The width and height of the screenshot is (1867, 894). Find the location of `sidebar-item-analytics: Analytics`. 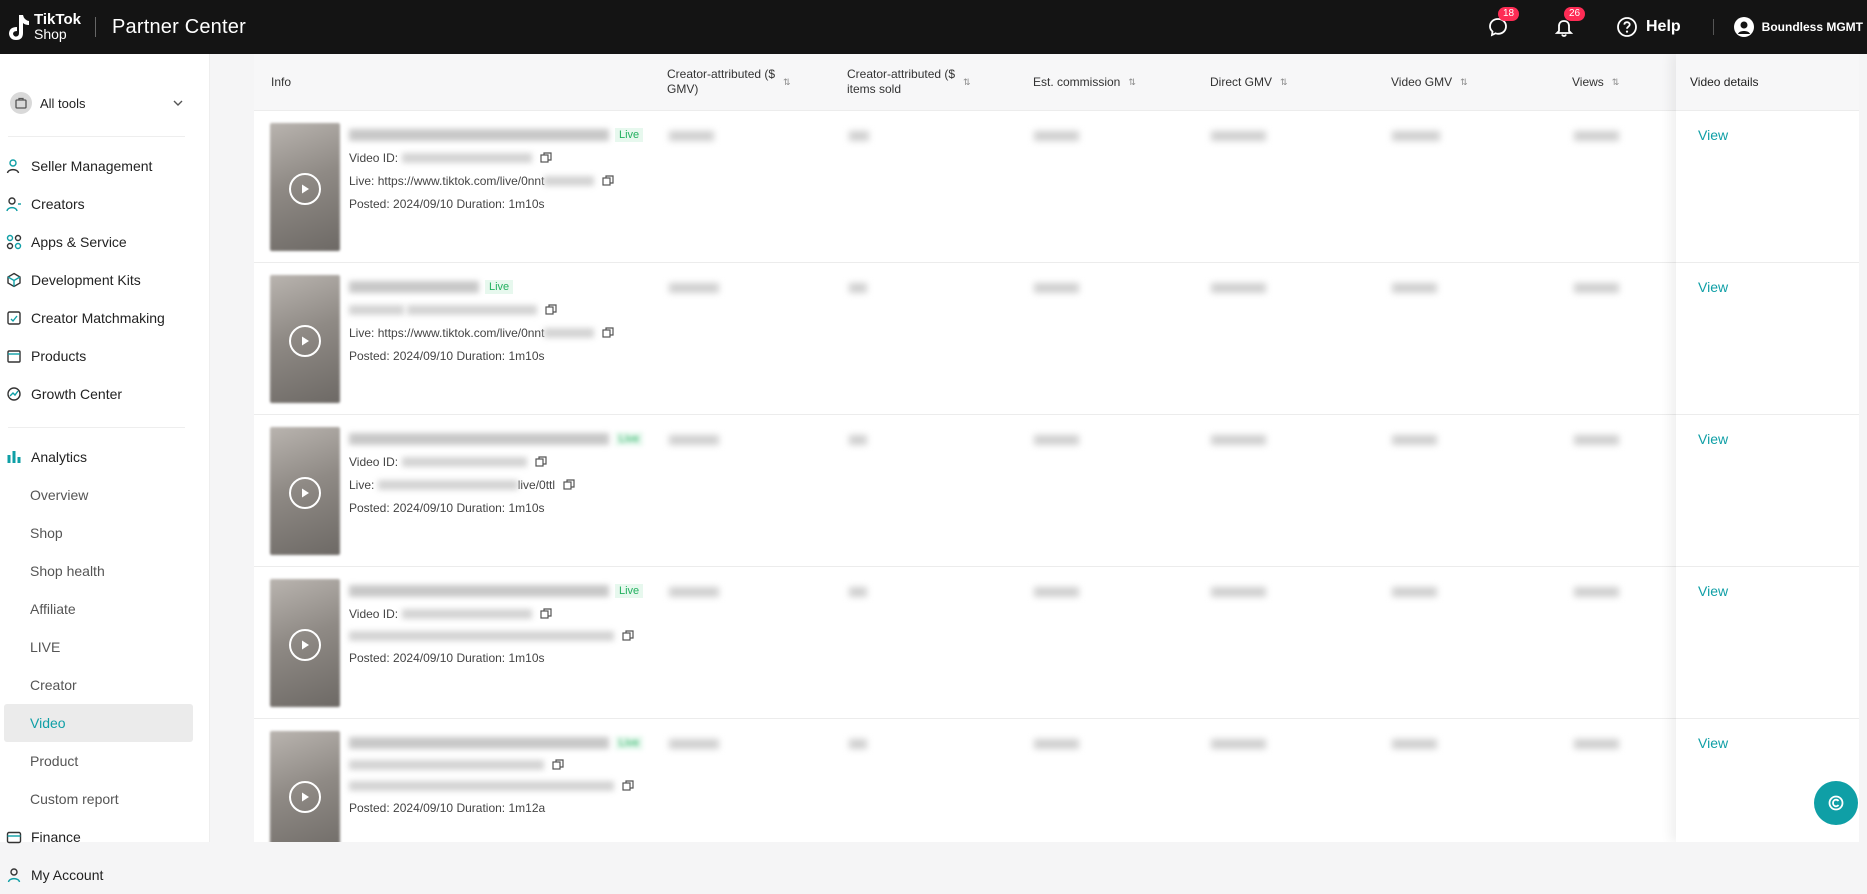

sidebar-item-analytics: Analytics is located at coordinates (104, 457).